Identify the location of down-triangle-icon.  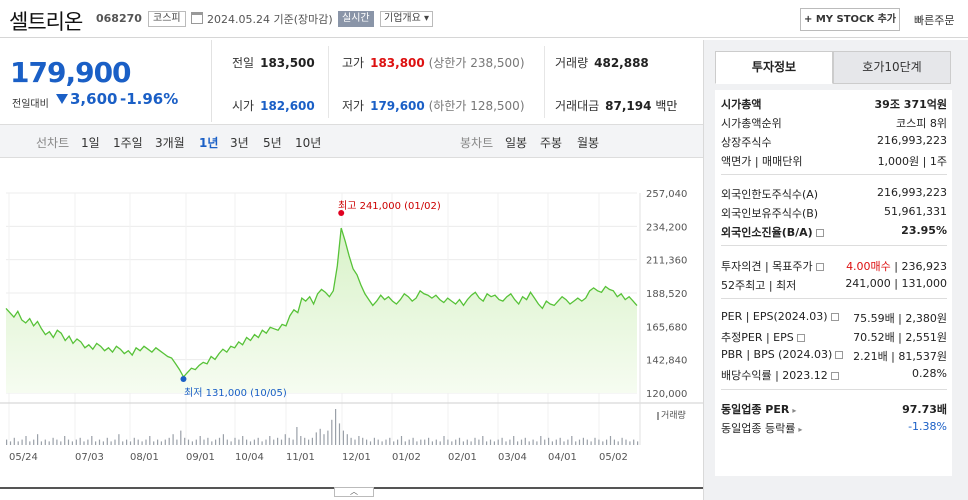
(62, 99).